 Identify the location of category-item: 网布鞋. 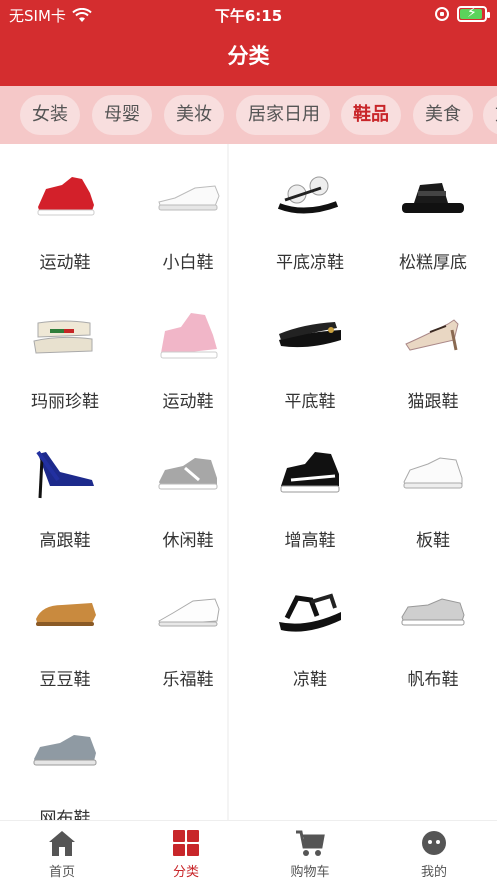
(65, 760).